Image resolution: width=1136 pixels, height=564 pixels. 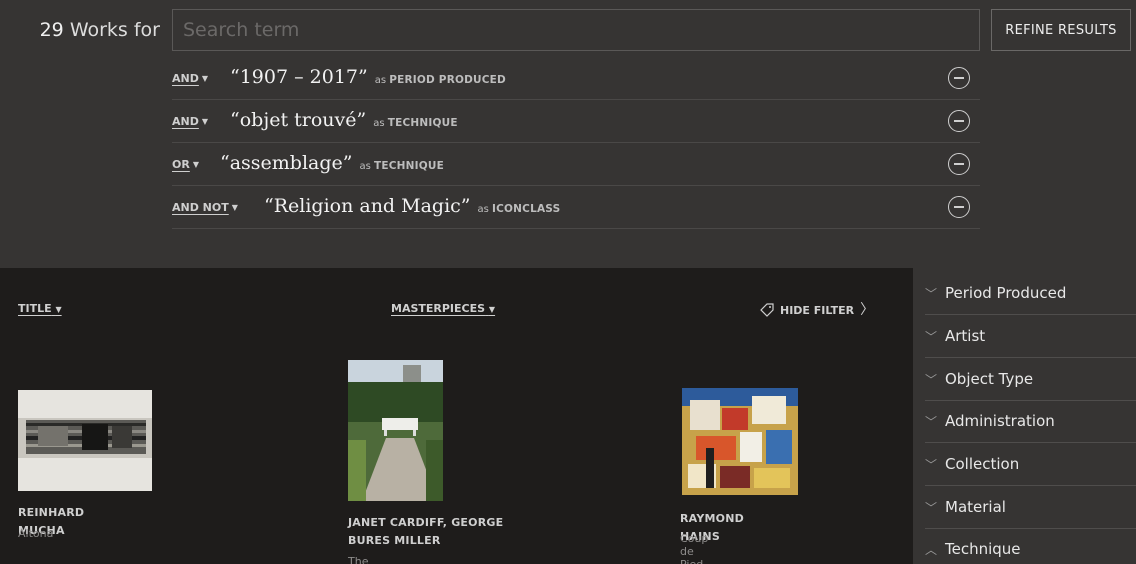 What do you see at coordinates (443, 532) in the screenshot?
I see `work-artist: JANET CARDIFF, GEORGE BURES MILLER` at bounding box center [443, 532].